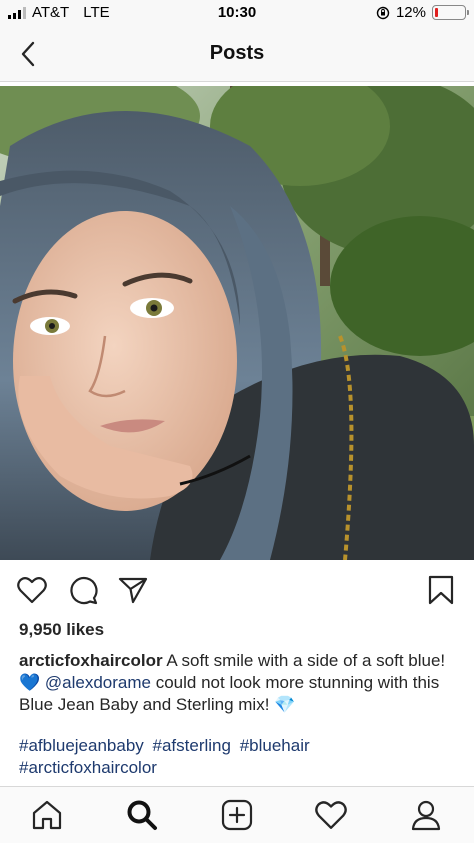 This screenshot has height=843, width=474. I want to click on caption-username: arcticfoxhaircolor, so click(91, 660).